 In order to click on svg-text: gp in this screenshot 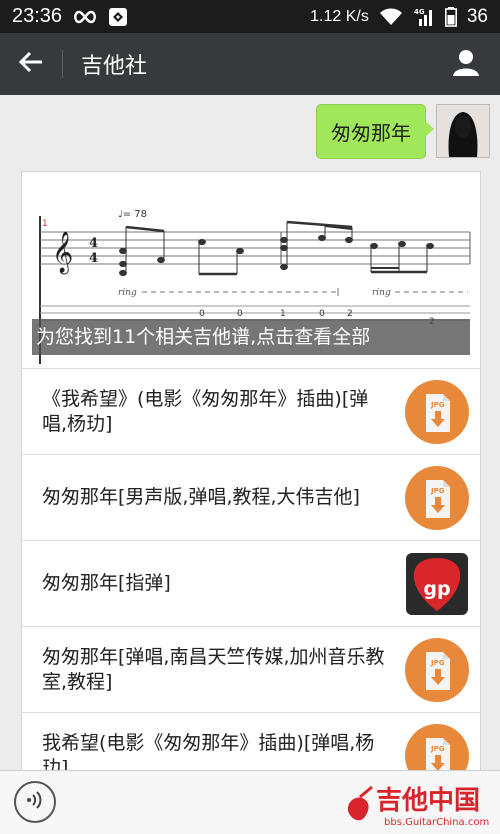, I will do `click(436, 589)`.